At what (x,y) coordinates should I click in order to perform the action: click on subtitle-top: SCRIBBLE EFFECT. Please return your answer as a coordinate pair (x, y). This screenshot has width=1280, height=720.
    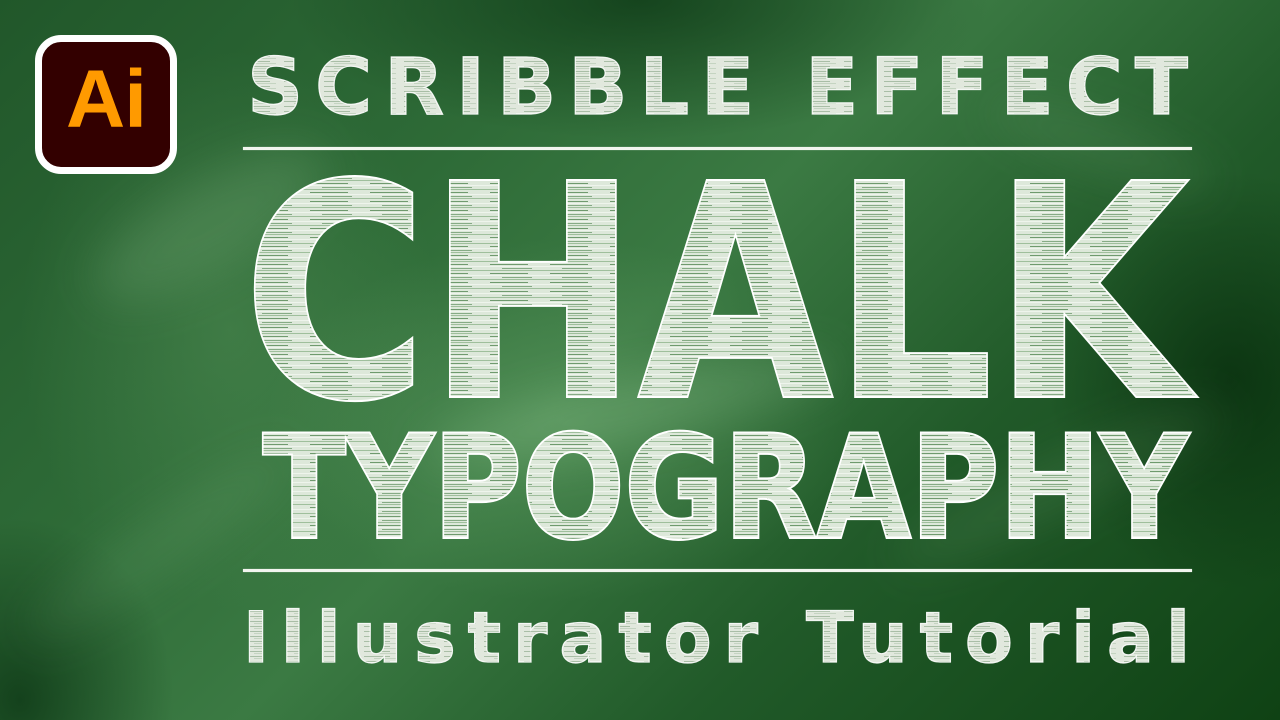
    Looking at the image, I should click on (717, 88).